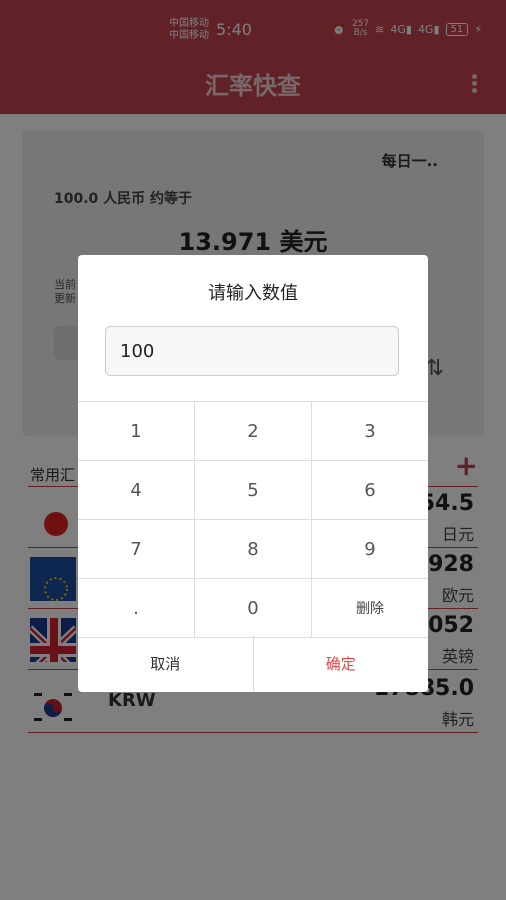 This screenshot has height=900, width=506. What do you see at coordinates (341, 663) in the screenshot?
I see `confirm-button: 确定` at bounding box center [341, 663].